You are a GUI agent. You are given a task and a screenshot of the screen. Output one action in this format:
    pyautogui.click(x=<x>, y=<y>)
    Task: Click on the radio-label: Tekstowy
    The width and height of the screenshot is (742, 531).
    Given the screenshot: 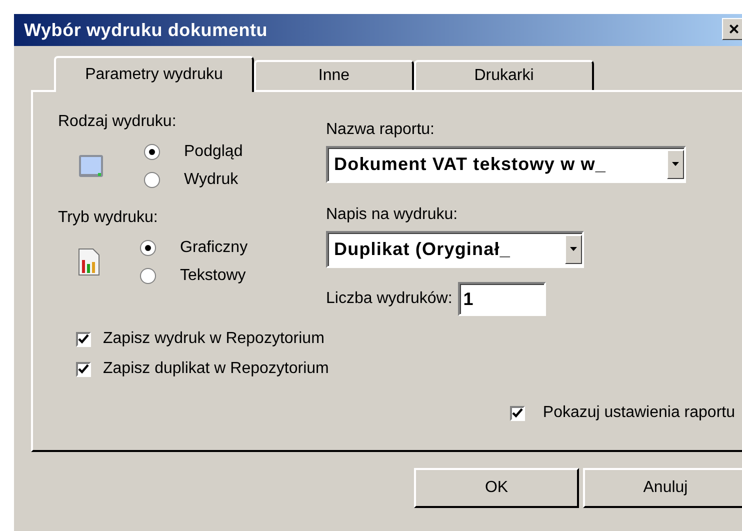 What is the action you would take?
    pyautogui.click(x=213, y=276)
    